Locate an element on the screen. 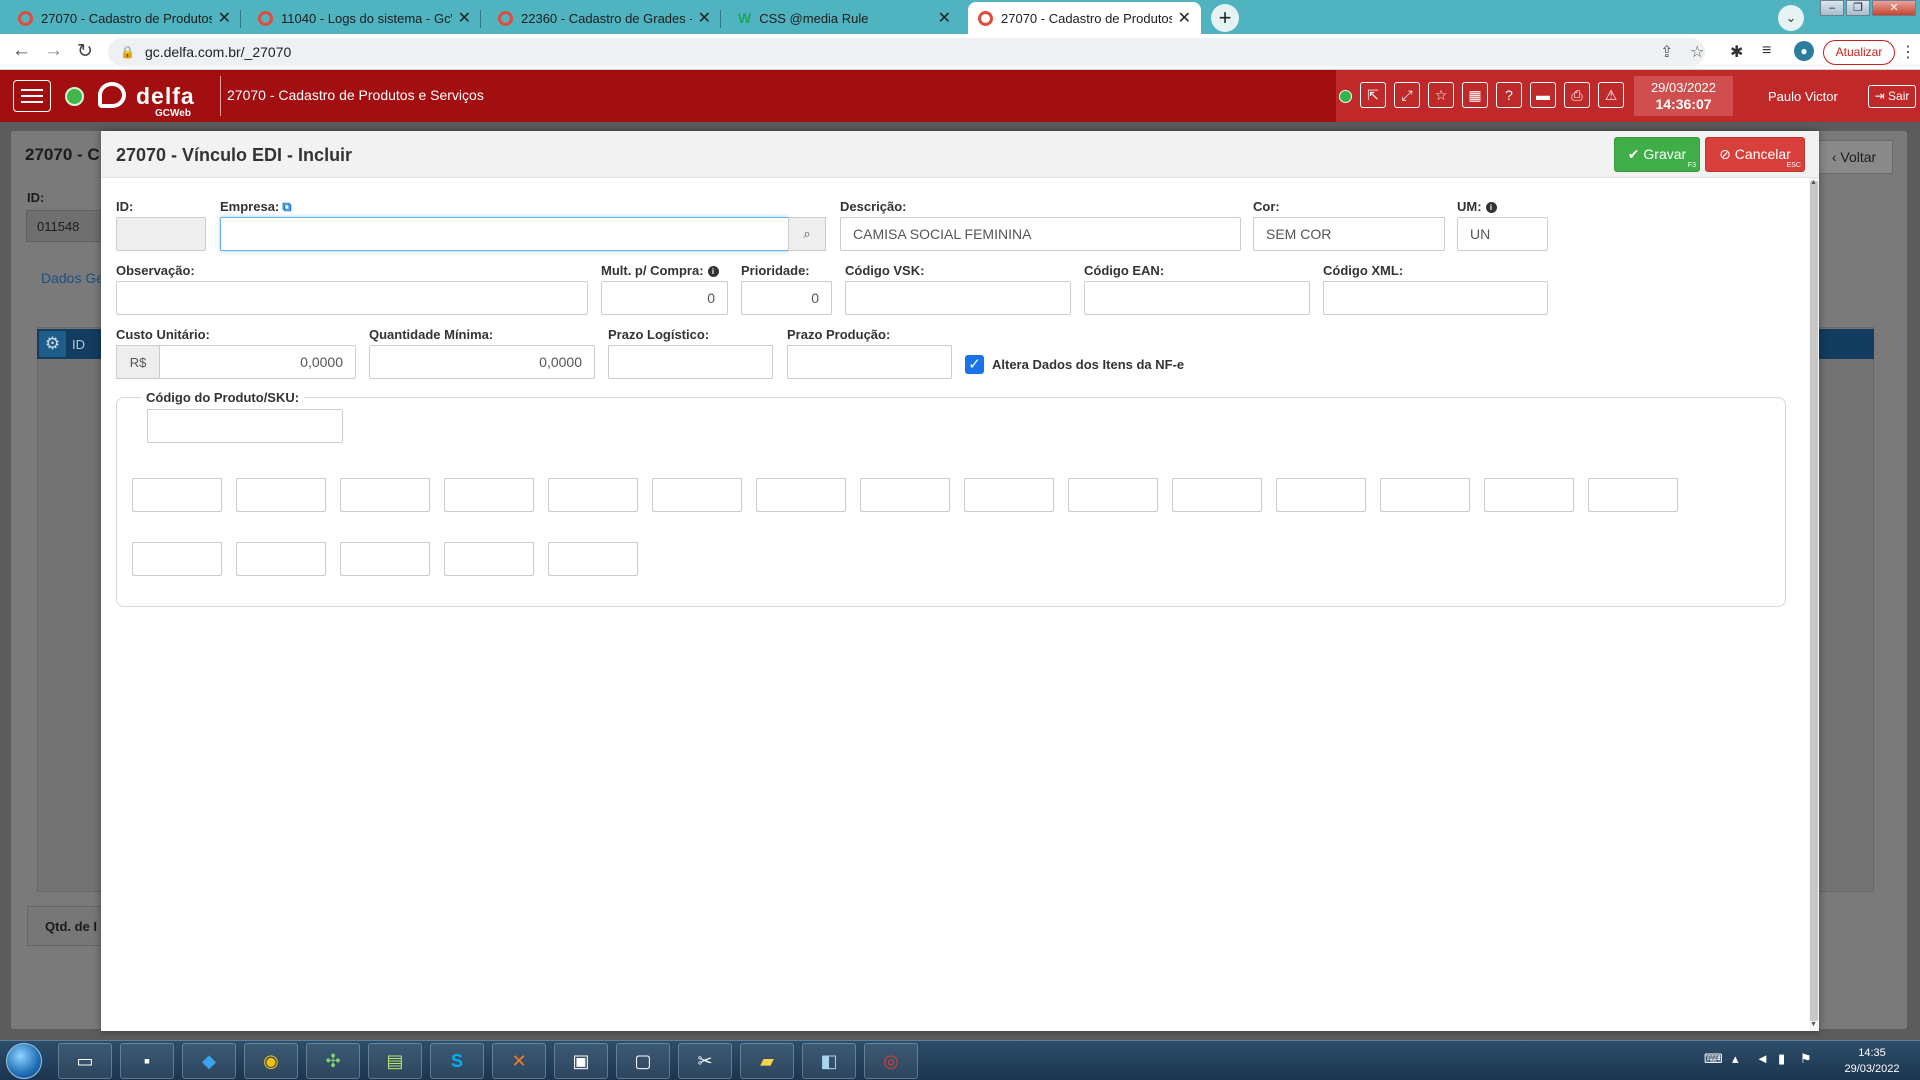 Image resolution: width=1920 pixels, height=1080 pixels. warning-icon: ⚠ is located at coordinates (1611, 95).